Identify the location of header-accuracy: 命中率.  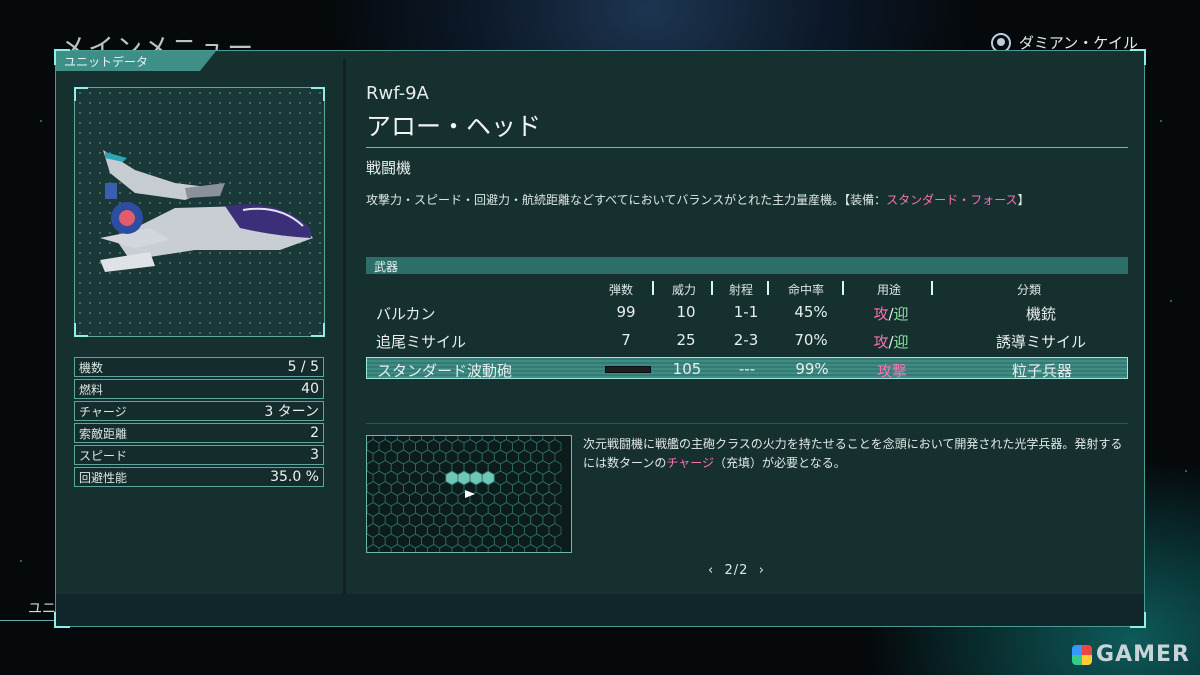
(805, 290).